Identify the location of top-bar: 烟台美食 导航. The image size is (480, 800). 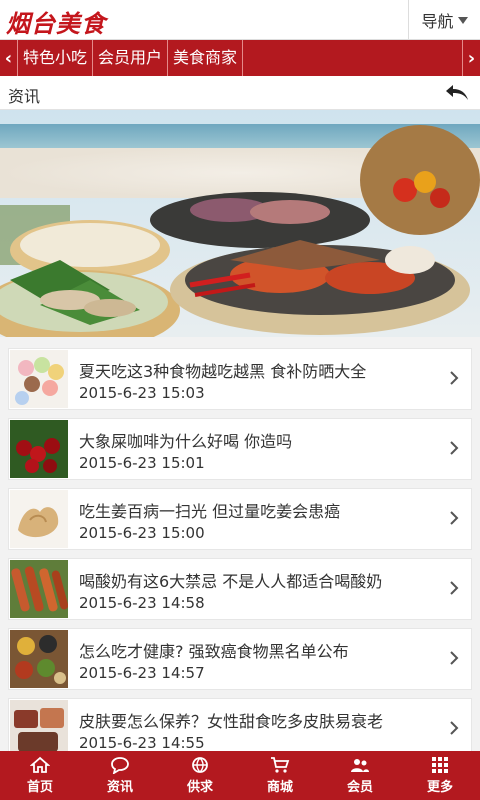
(240, 20).